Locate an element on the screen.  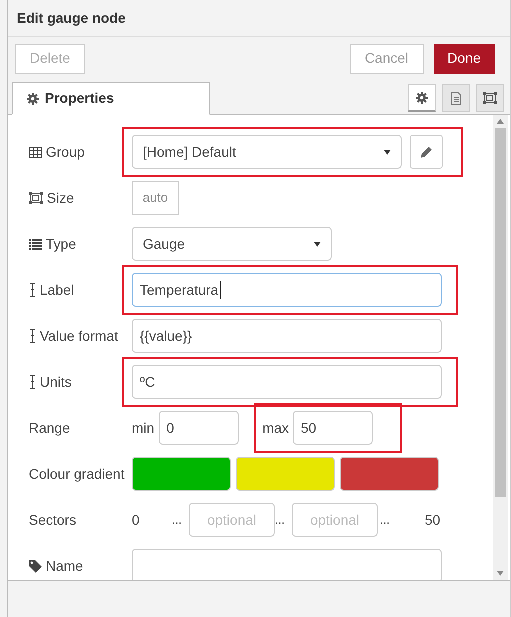
tag-icon is located at coordinates (35, 566).